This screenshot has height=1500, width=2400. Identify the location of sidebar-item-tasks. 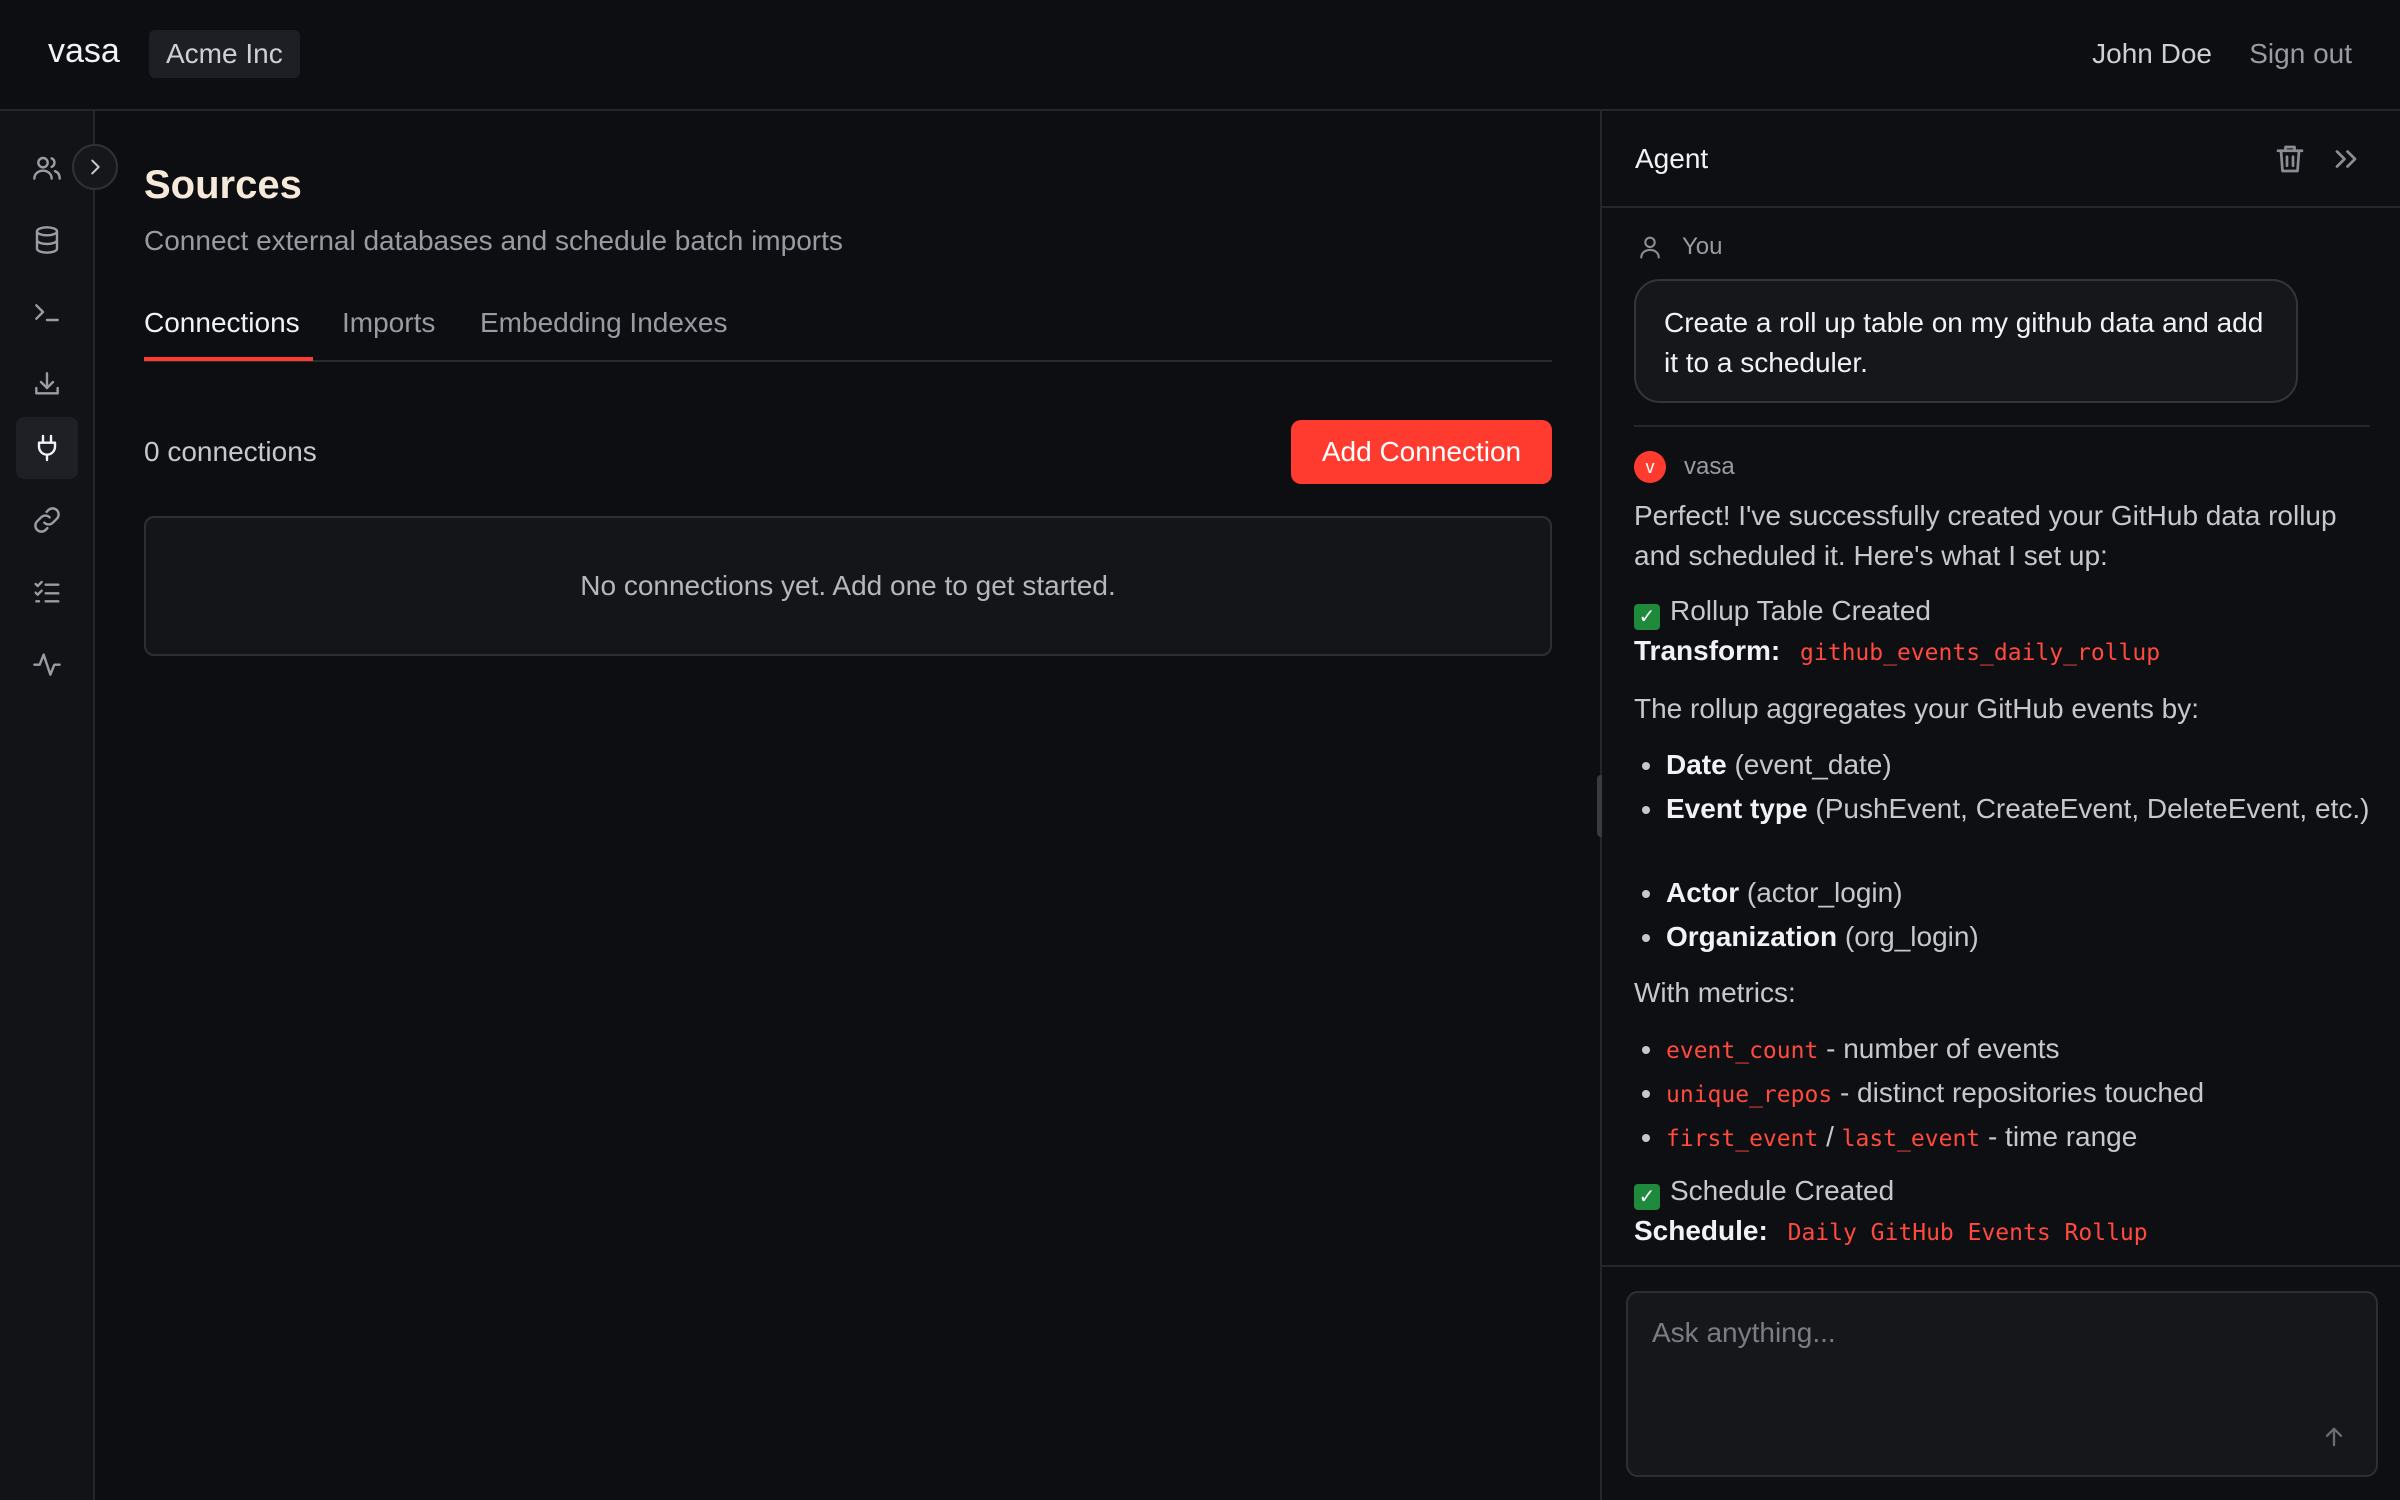
(47, 592).